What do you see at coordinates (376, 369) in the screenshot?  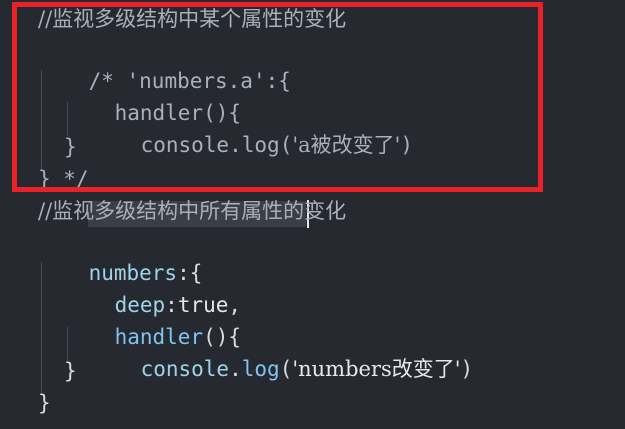 I see `log-string: 'numbers改变了'` at bounding box center [376, 369].